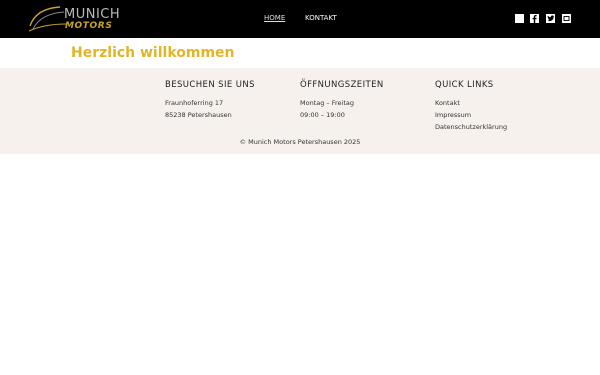  Describe the element at coordinates (322, 115) in the screenshot. I see `opening-times: 09:00 – 19:00` at that location.